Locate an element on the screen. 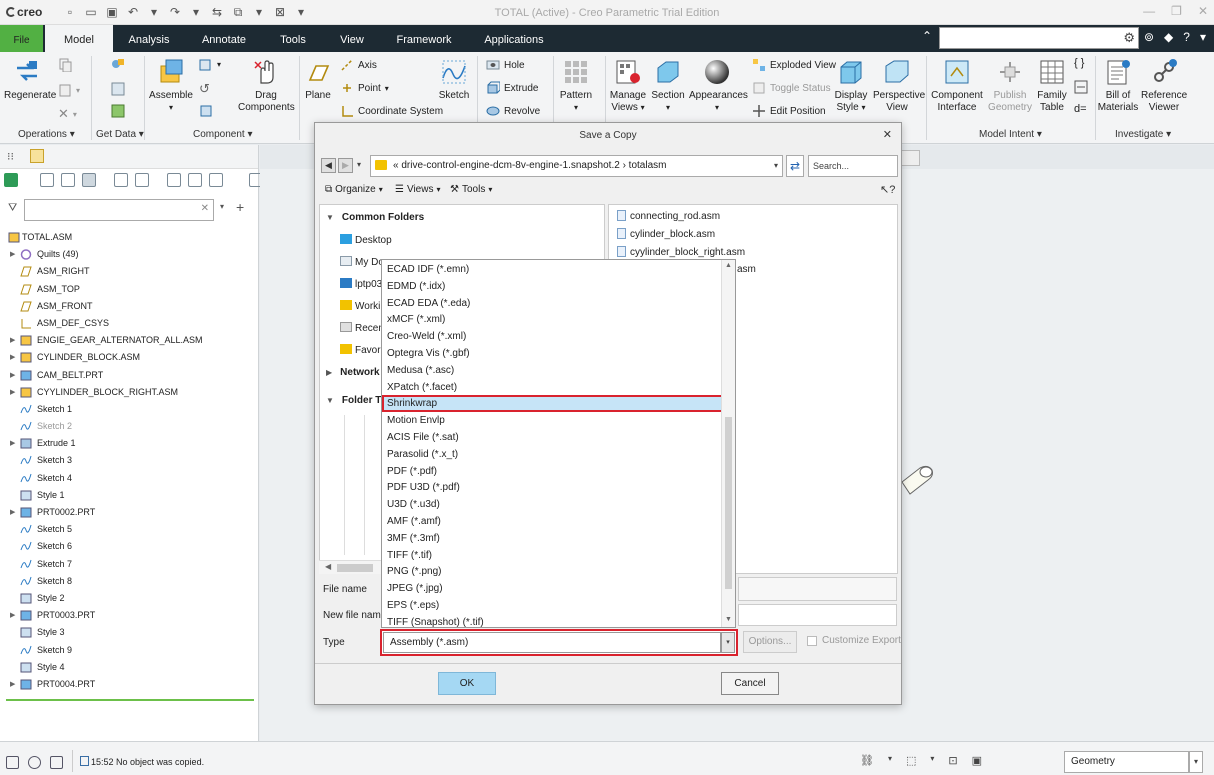  tree-expand-icon is located at coordinates (47, 180).